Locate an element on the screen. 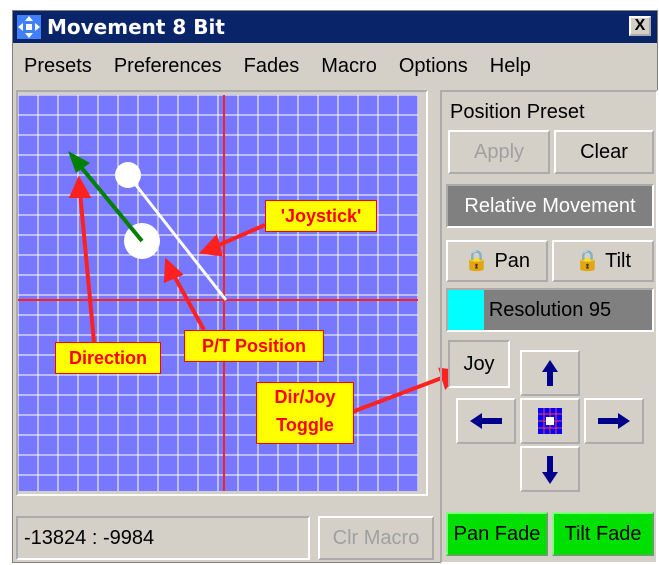 The image size is (659, 565). arrow-up-icon is located at coordinates (550, 373).